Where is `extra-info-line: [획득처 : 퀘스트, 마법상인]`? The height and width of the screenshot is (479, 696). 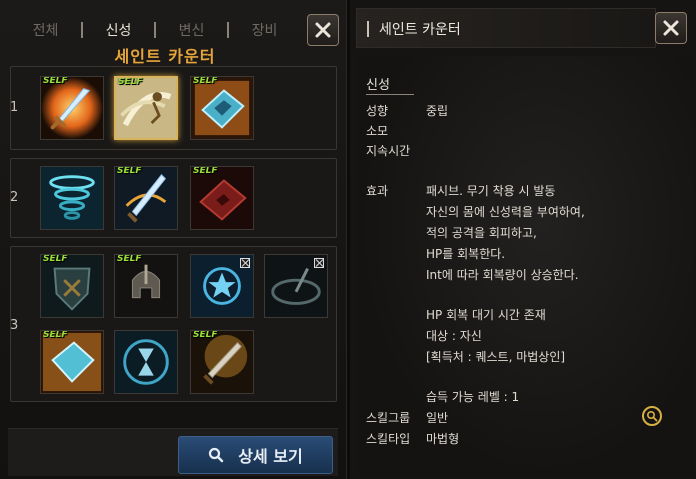 extra-info-line: [획득처 : 퀘스트, 마법상인] is located at coordinates (496, 357).